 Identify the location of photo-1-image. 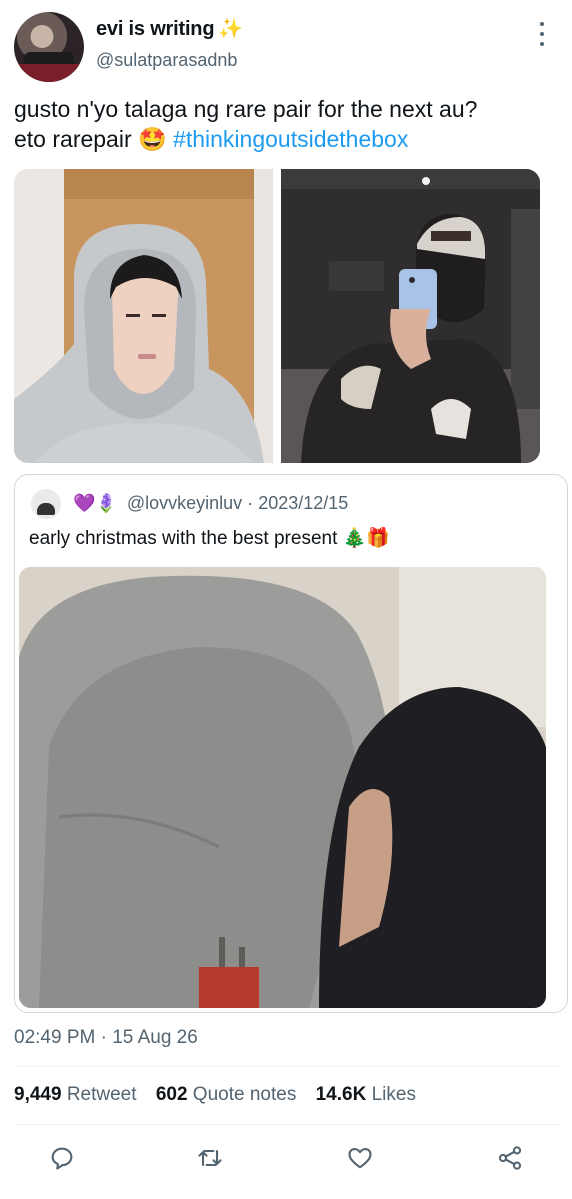
(143, 316).